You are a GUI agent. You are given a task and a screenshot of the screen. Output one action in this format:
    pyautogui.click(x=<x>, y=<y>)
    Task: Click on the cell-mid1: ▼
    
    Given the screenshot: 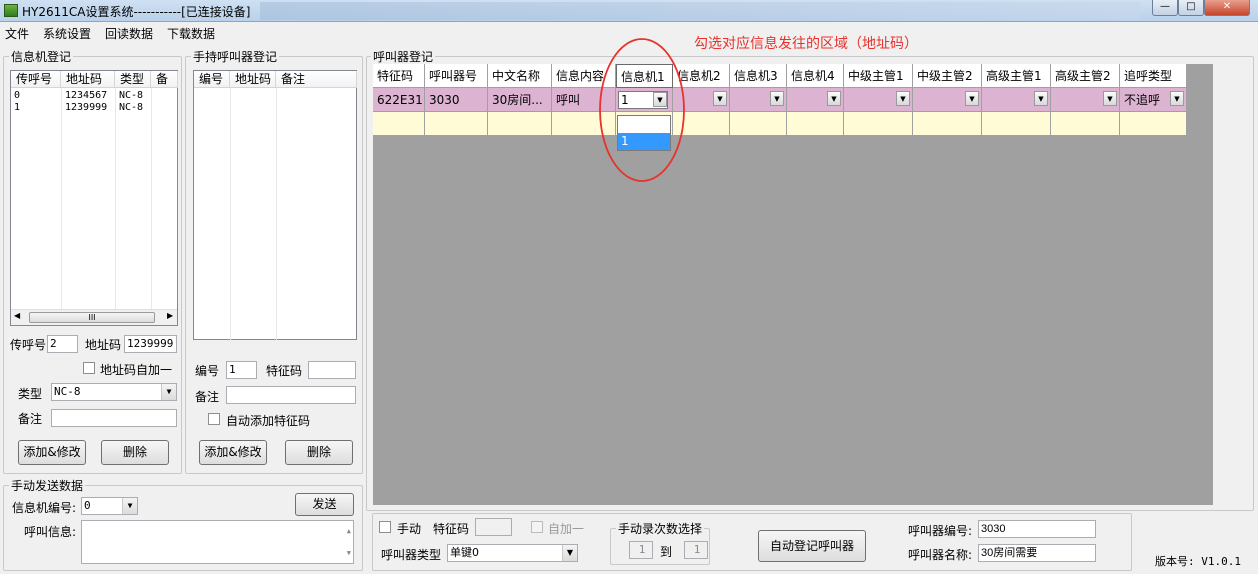 What is the action you would take?
    pyautogui.click(x=878, y=100)
    